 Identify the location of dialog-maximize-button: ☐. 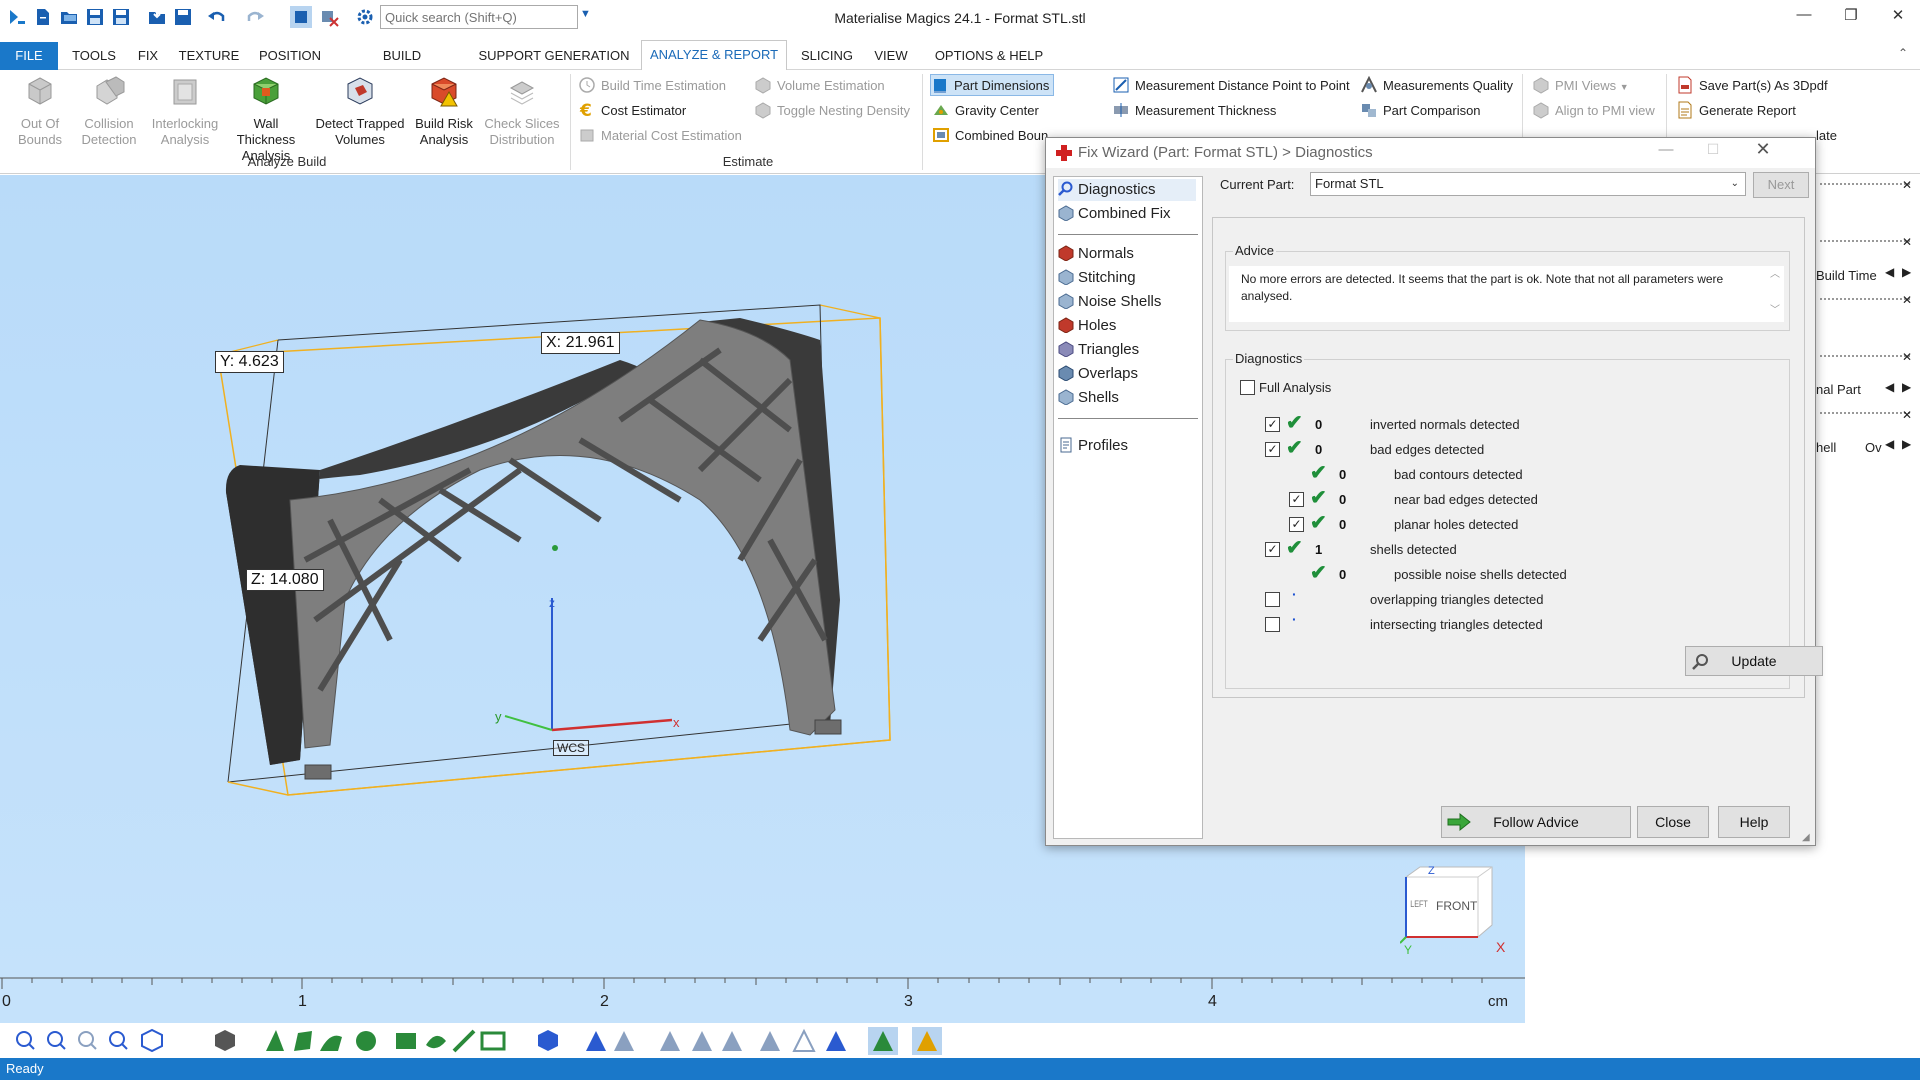
(1713, 153).